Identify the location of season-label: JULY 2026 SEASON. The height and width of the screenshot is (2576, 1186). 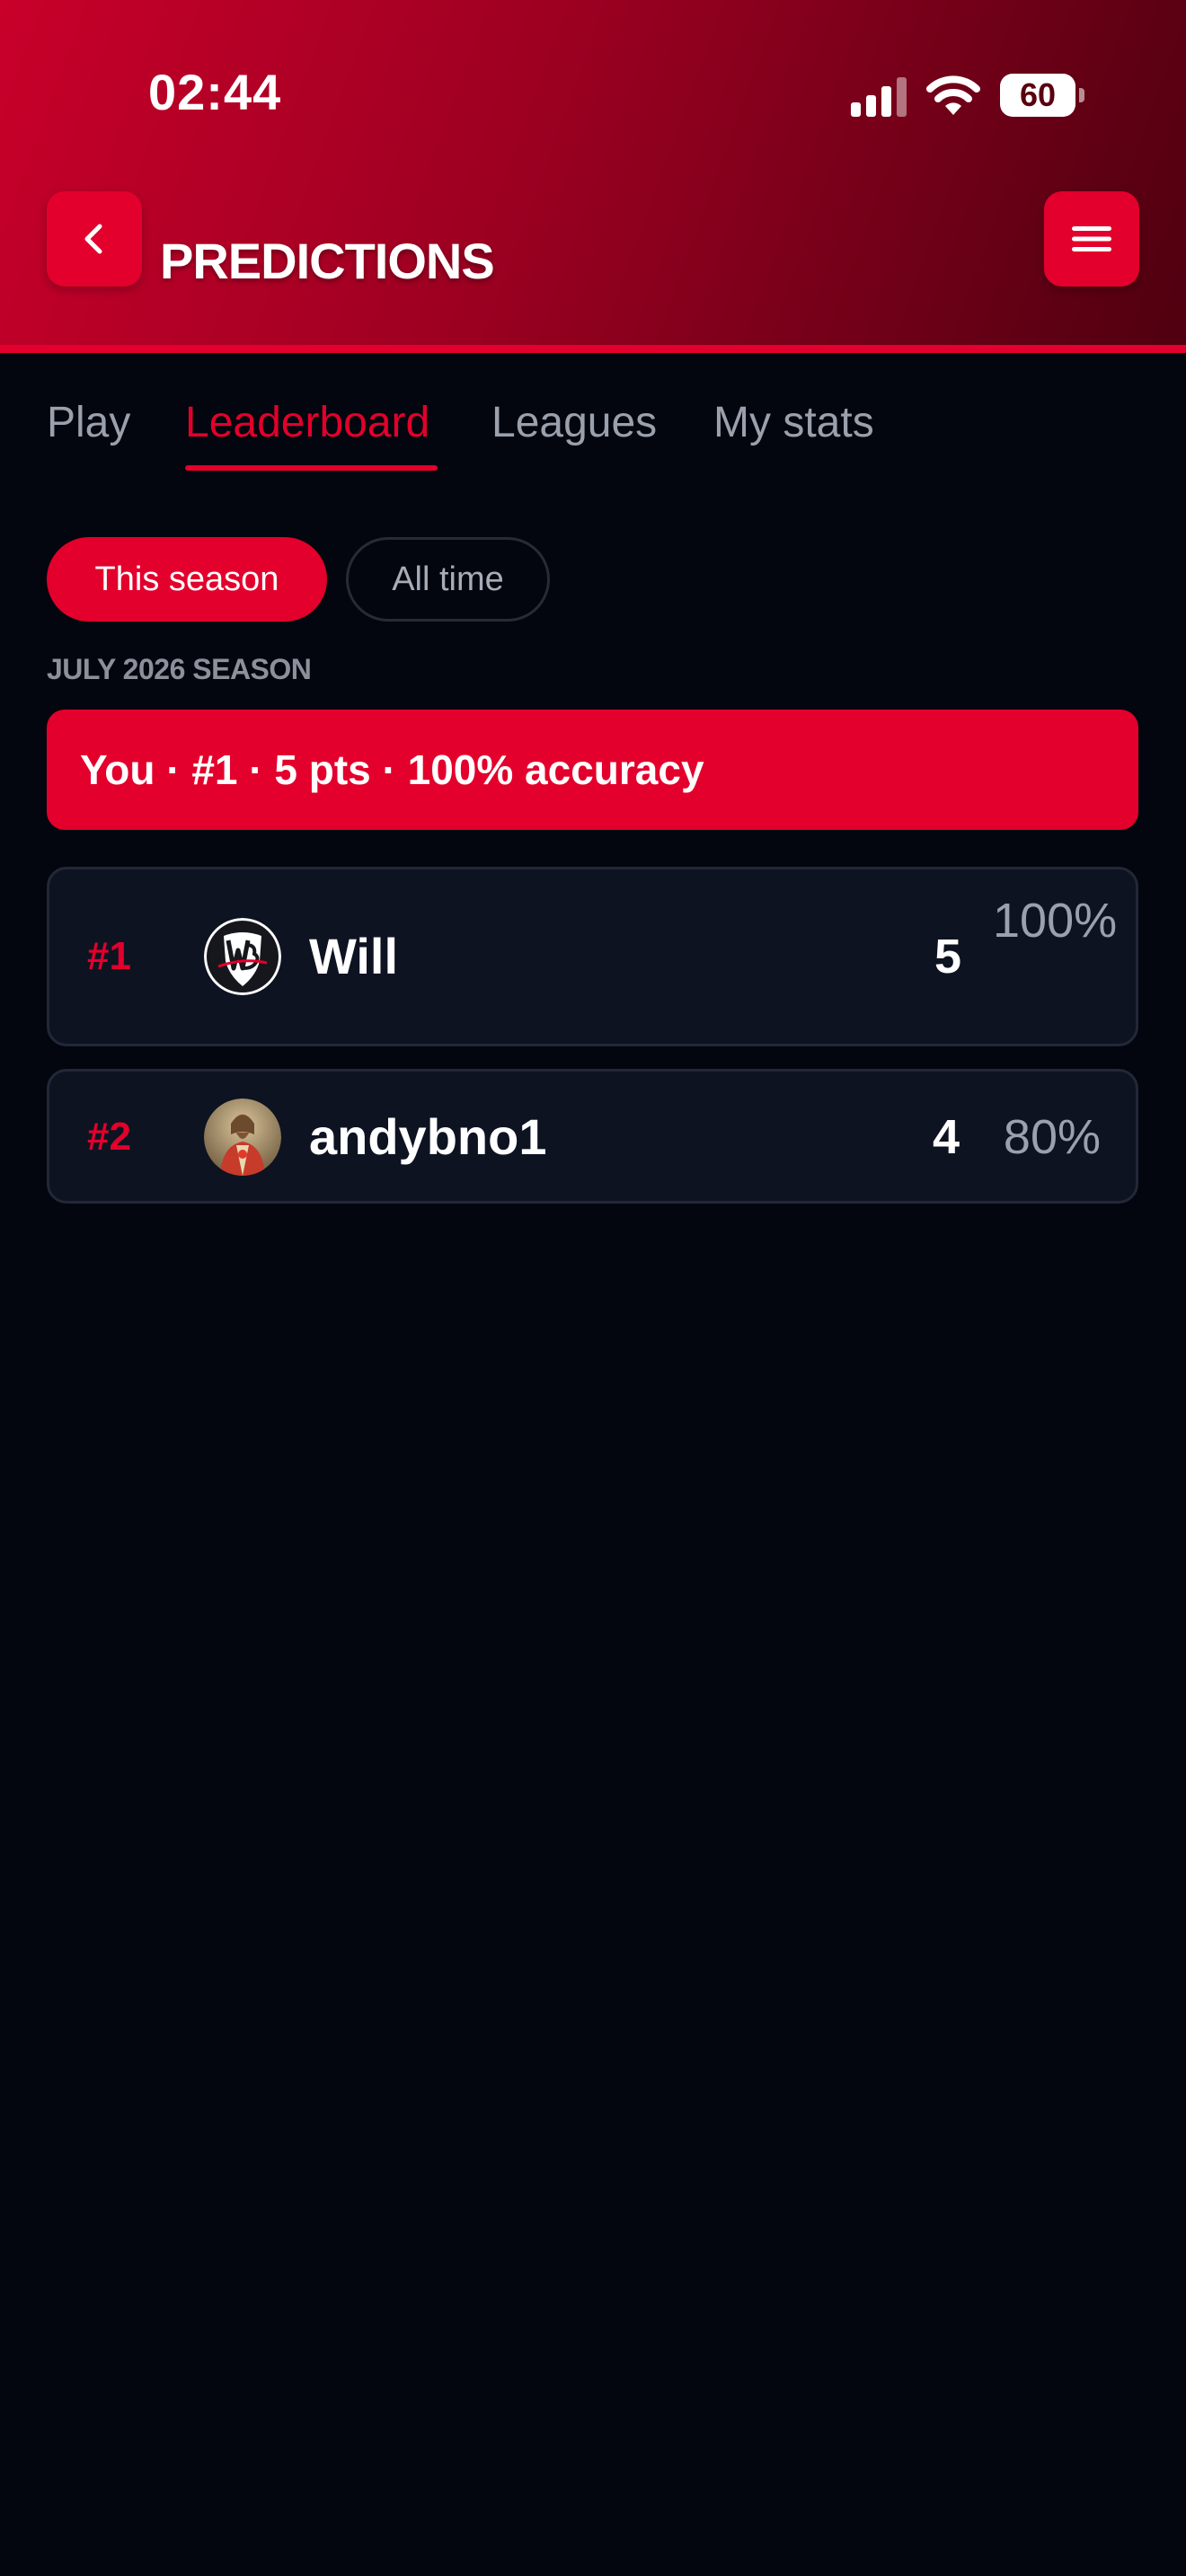
(179, 669).